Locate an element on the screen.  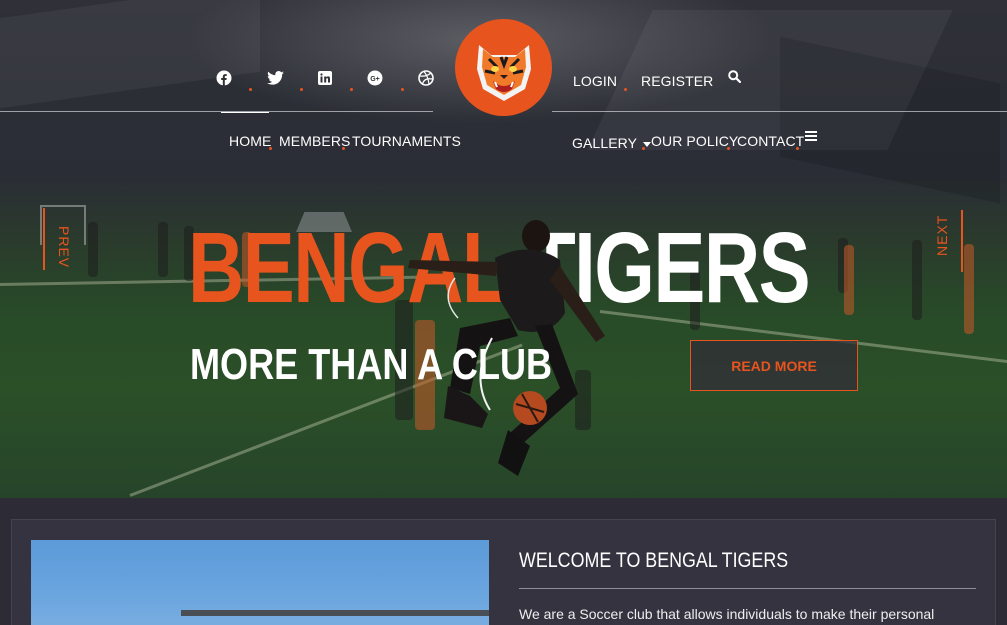
prev-indicator-bar is located at coordinates (44, 239).